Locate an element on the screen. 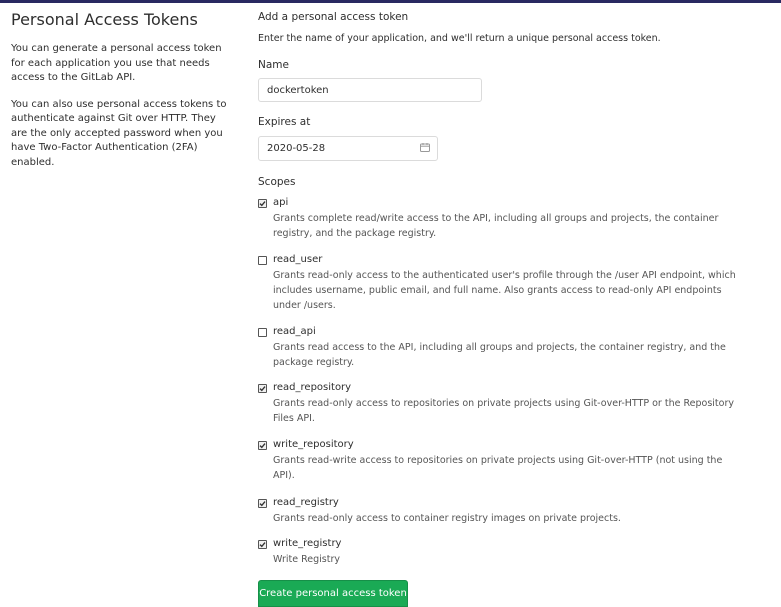 The height and width of the screenshot is (607, 781). top-navigation-bar is located at coordinates (390, 1).